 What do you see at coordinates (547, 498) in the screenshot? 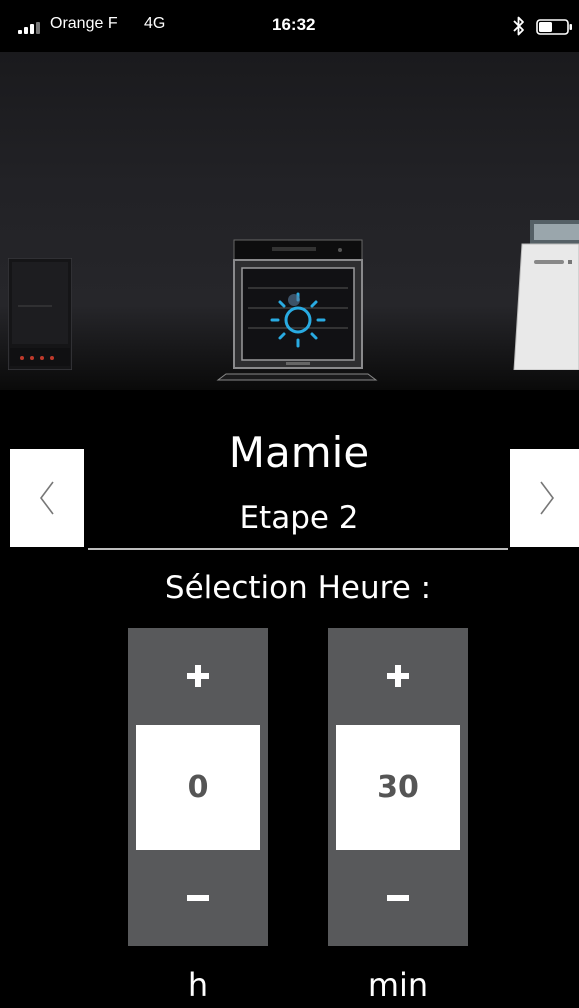
I see `chevron-right-icon` at bounding box center [547, 498].